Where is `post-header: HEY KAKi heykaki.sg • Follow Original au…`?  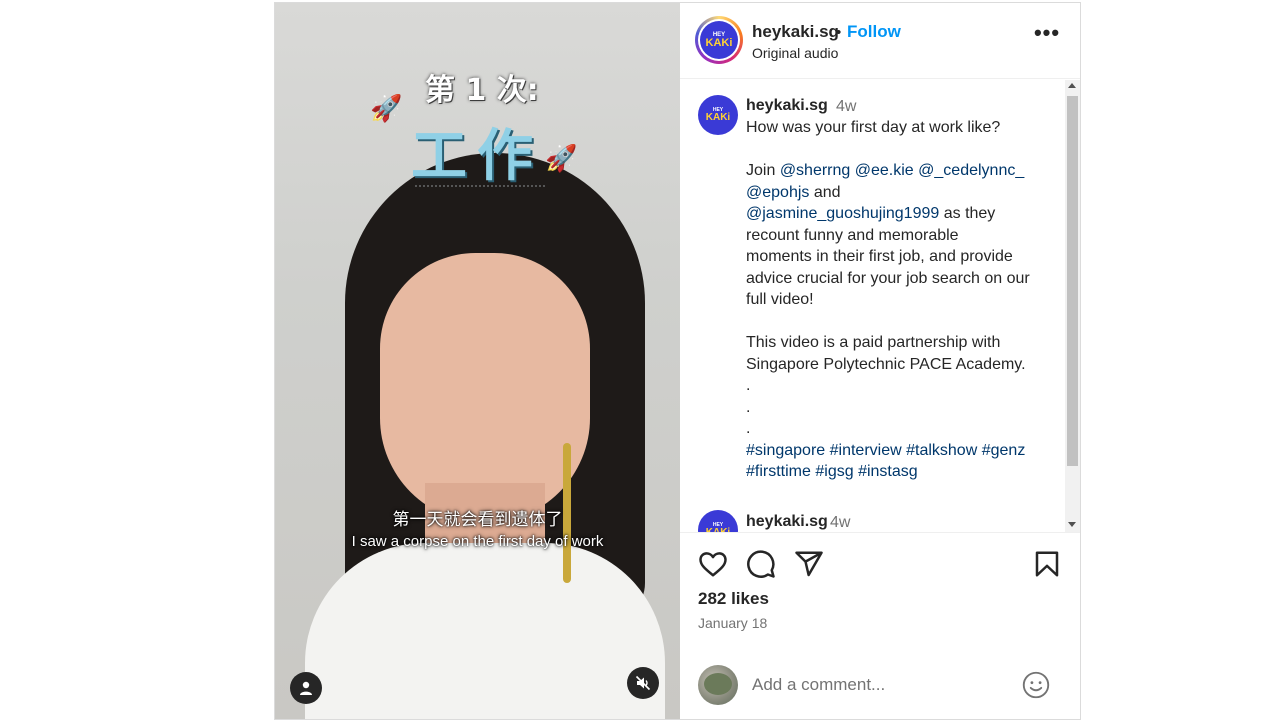 post-header: HEY KAKi heykaki.sg • Follow Original au… is located at coordinates (880, 41).